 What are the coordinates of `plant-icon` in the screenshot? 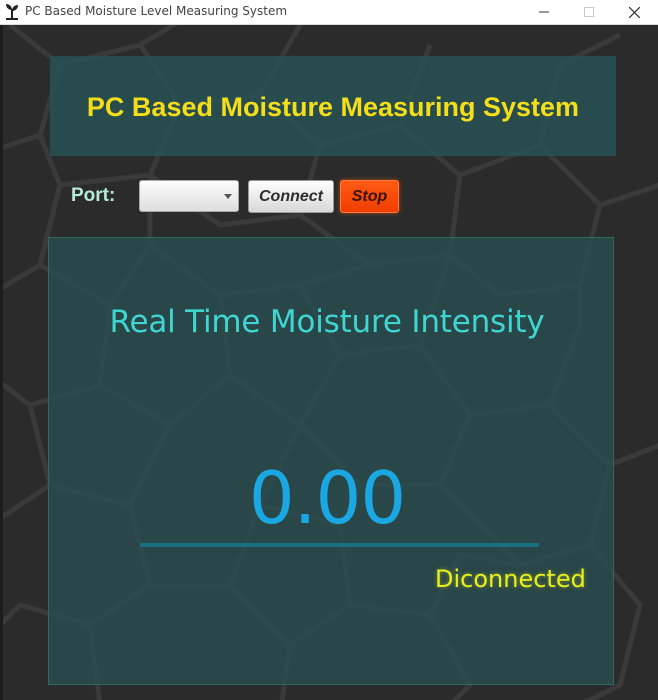 It's located at (12, 12).